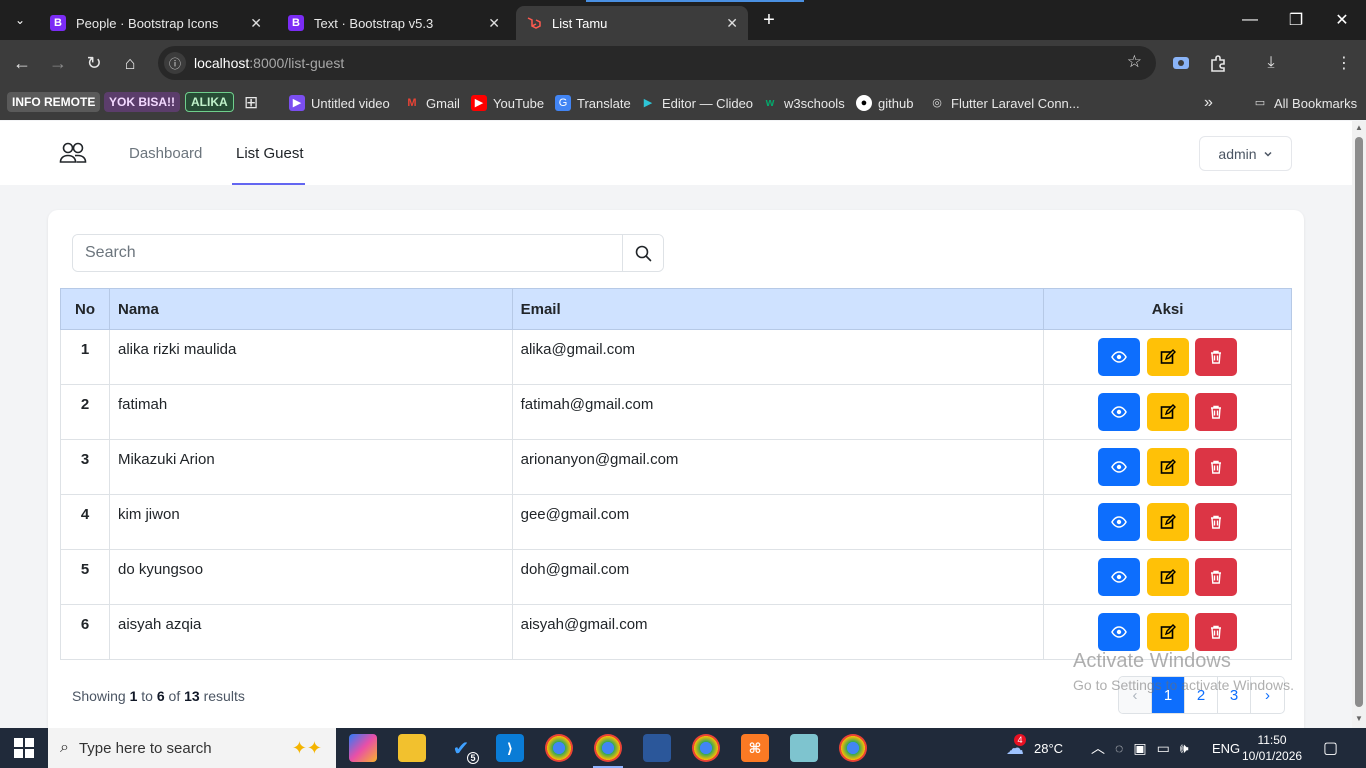 The width and height of the screenshot is (1366, 768). I want to click on bookmark-github: ● github, so click(884, 103).